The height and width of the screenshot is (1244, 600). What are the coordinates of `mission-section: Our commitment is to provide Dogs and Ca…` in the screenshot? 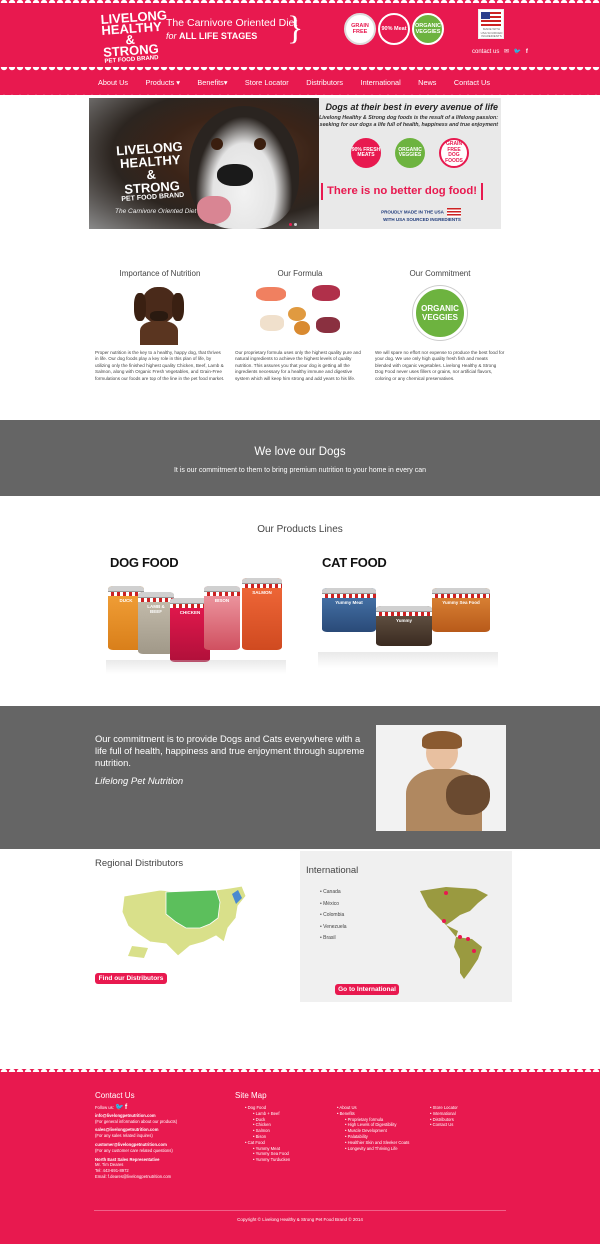 It's located at (300, 777).